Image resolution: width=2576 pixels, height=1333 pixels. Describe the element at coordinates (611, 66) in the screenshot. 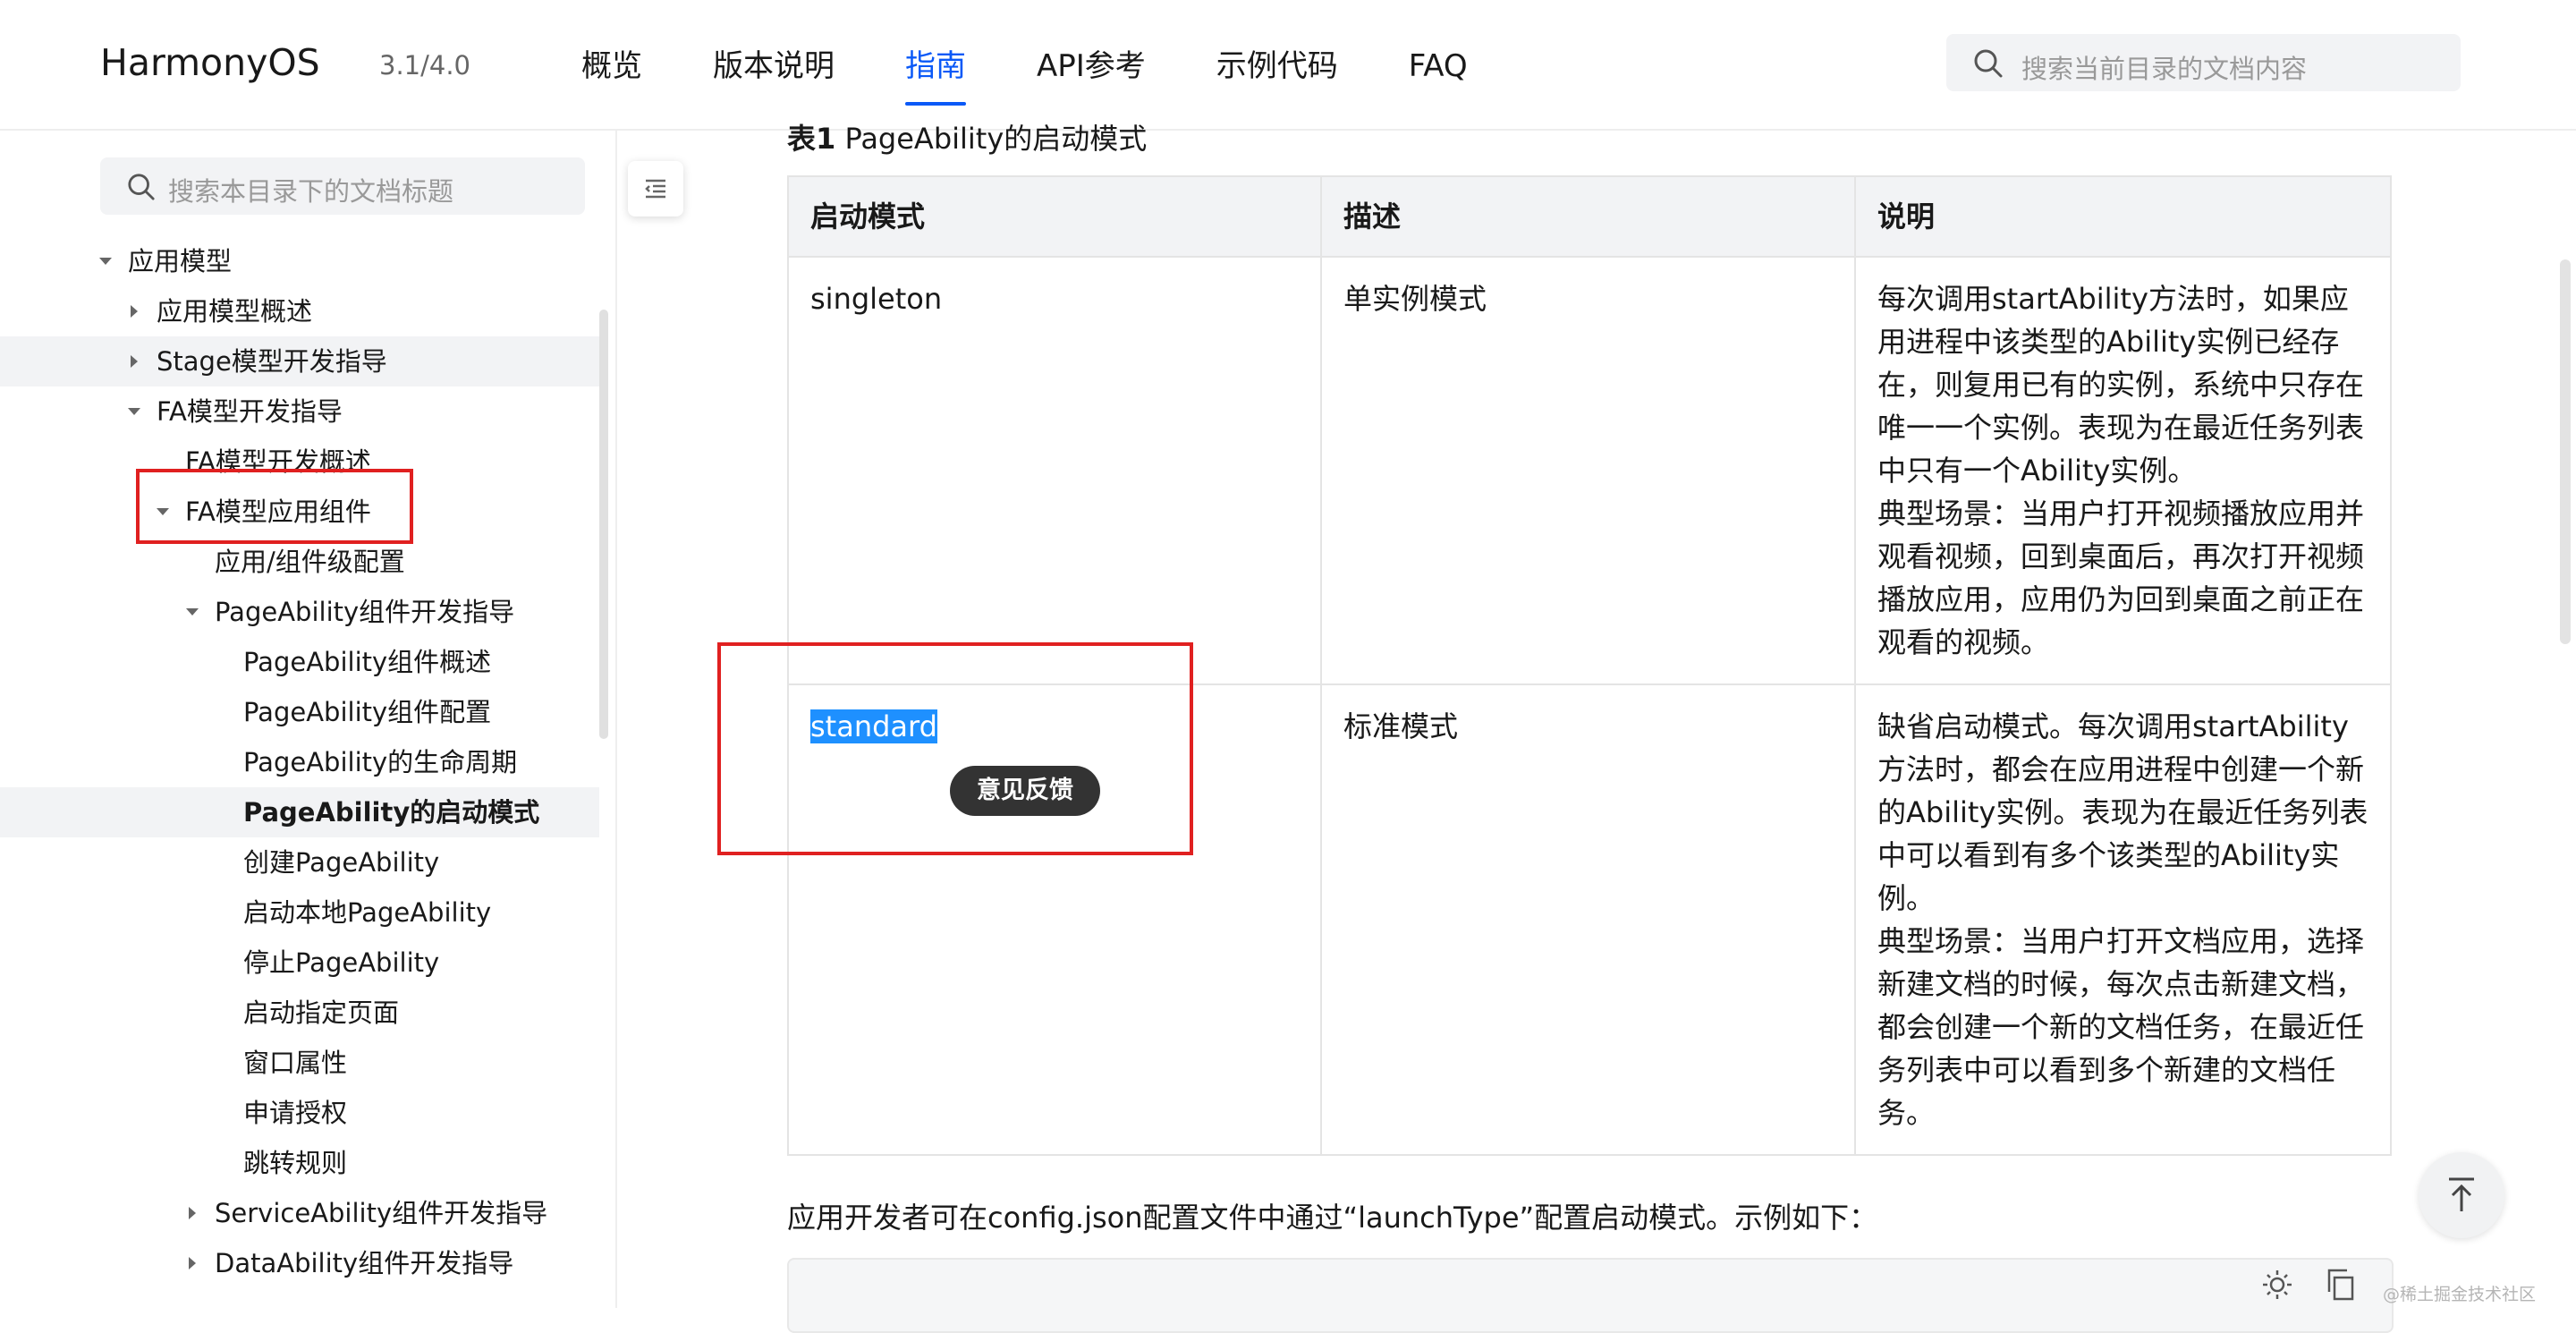

I see `nav-overview: 概览` at that location.